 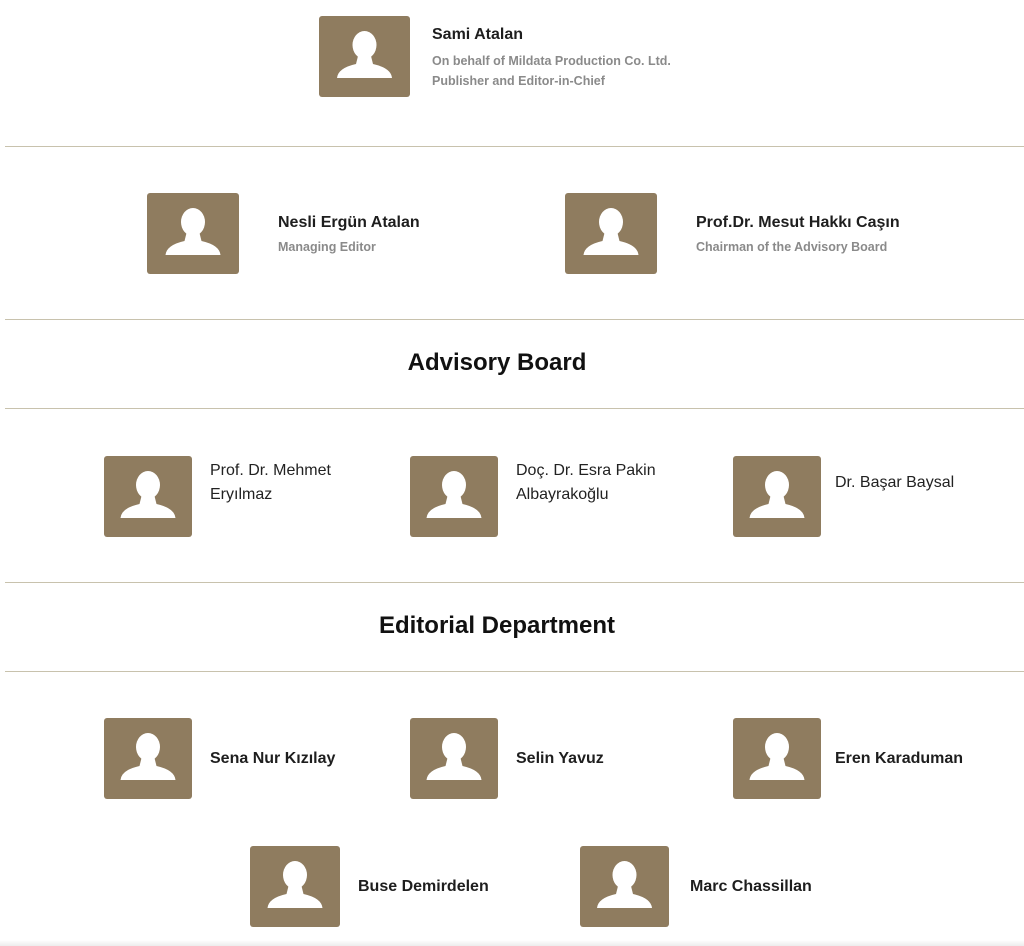 I want to click on profile-card-editorial-member: Buse Demirdelen, so click(x=369, y=886).